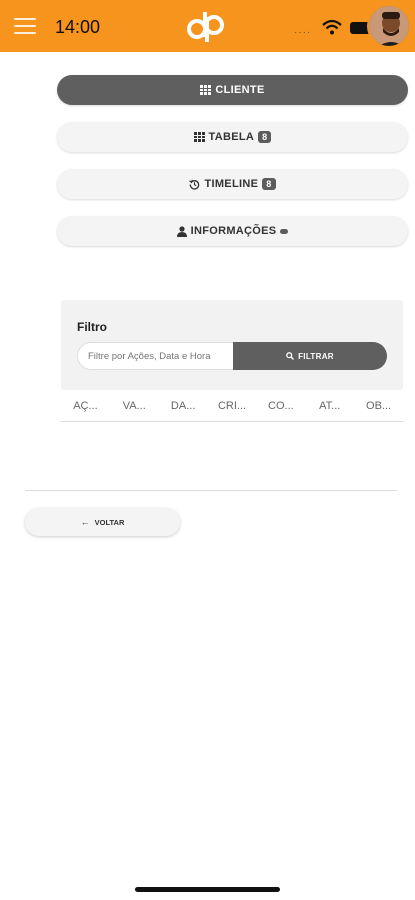 This screenshot has height=900, width=415. What do you see at coordinates (78, 27) in the screenshot?
I see `status-time: 14:00` at bounding box center [78, 27].